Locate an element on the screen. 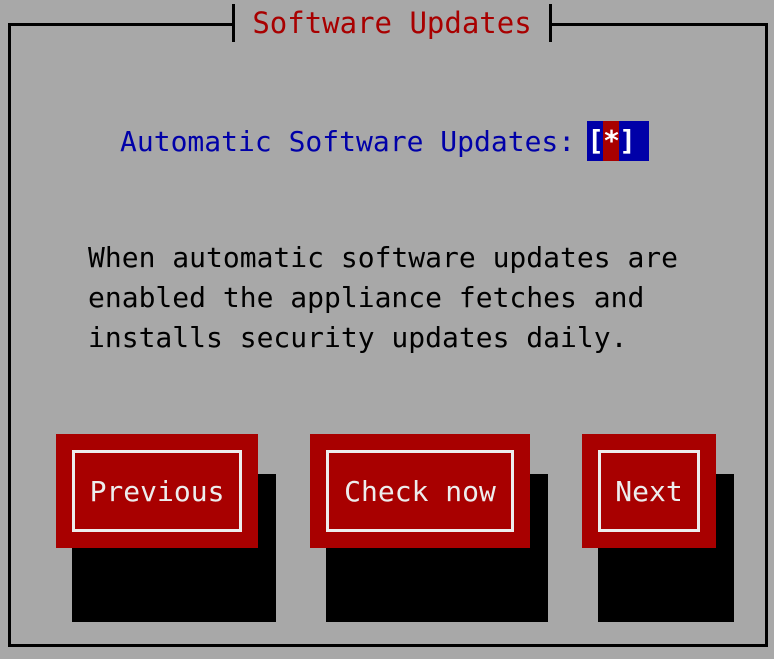  checkbox-left-bracket: [ is located at coordinates (596, 140).